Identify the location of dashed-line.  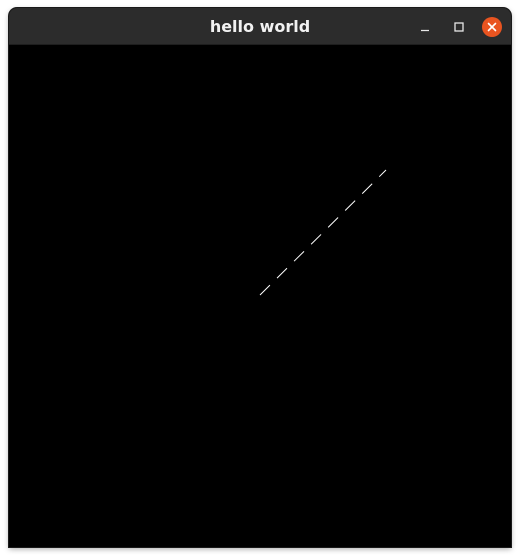
(323, 232).